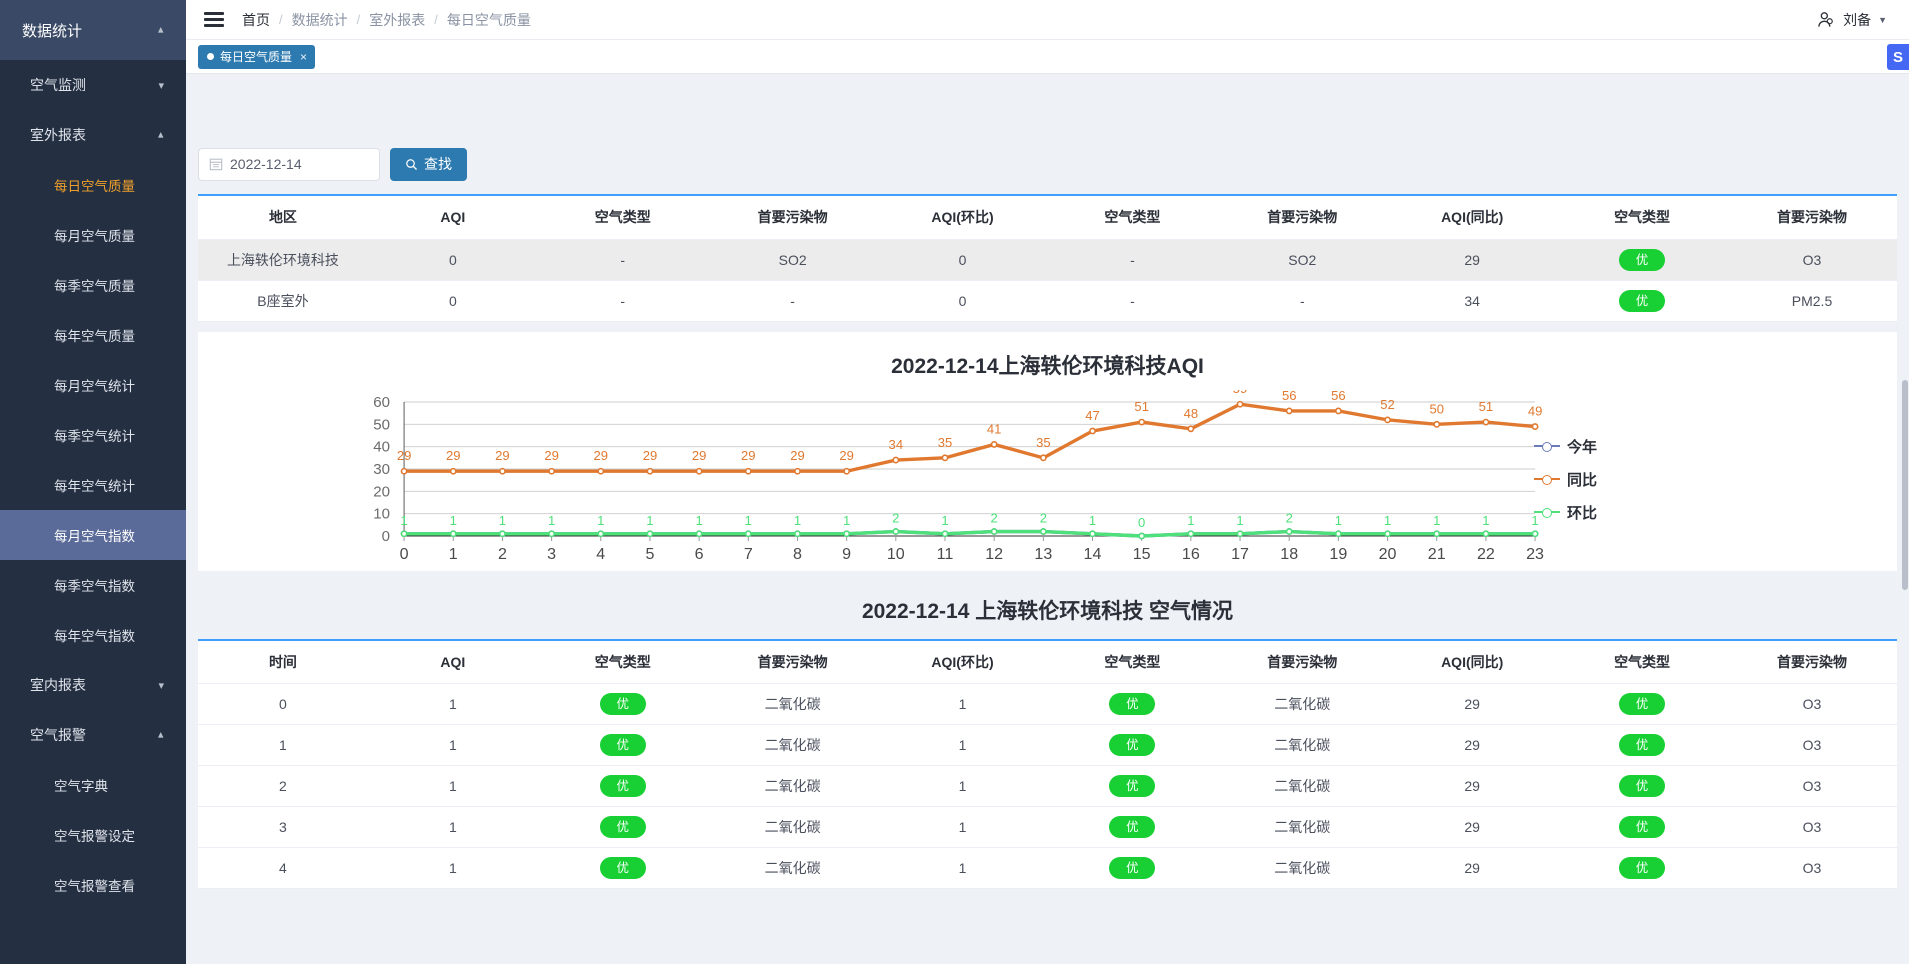 The image size is (1909, 964). What do you see at coordinates (1535, 410) in the screenshot?
I see `svg-text: 49` at bounding box center [1535, 410].